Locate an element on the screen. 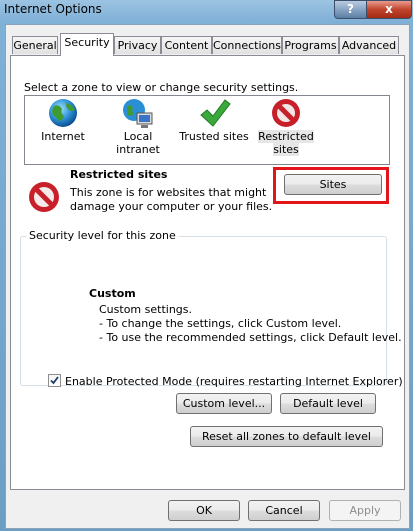 The height and width of the screenshot is (531, 413). zone-internet: Internet is located at coordinates (63, 119).